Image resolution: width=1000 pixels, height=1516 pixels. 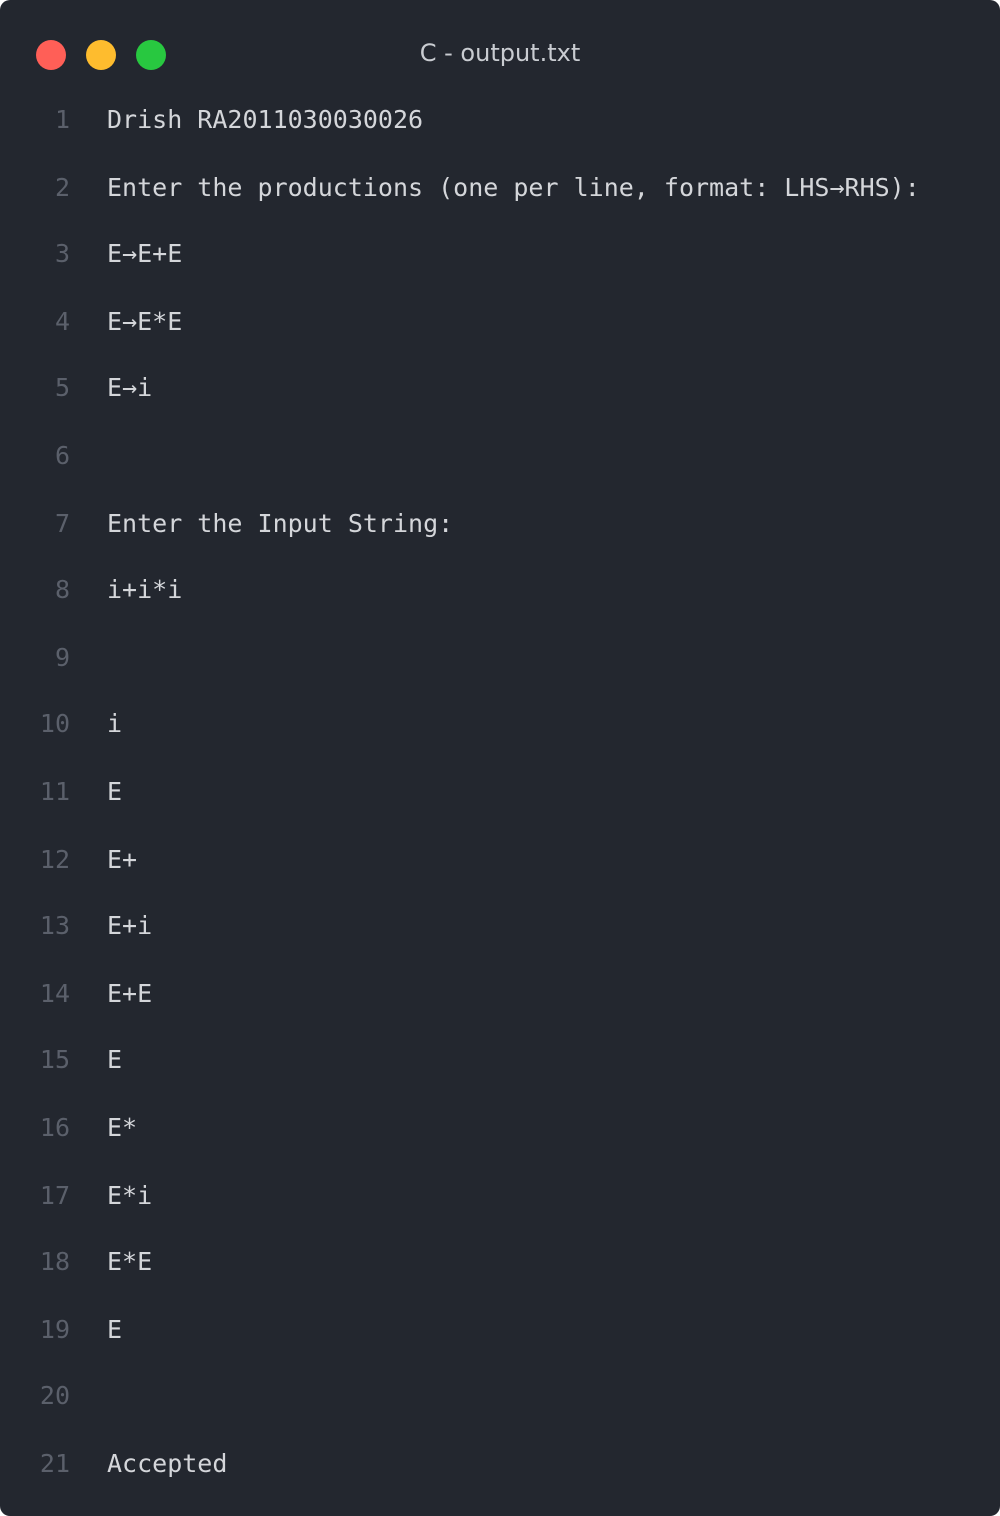 I want to click on line-number: 6, so click(x=62, y=455).